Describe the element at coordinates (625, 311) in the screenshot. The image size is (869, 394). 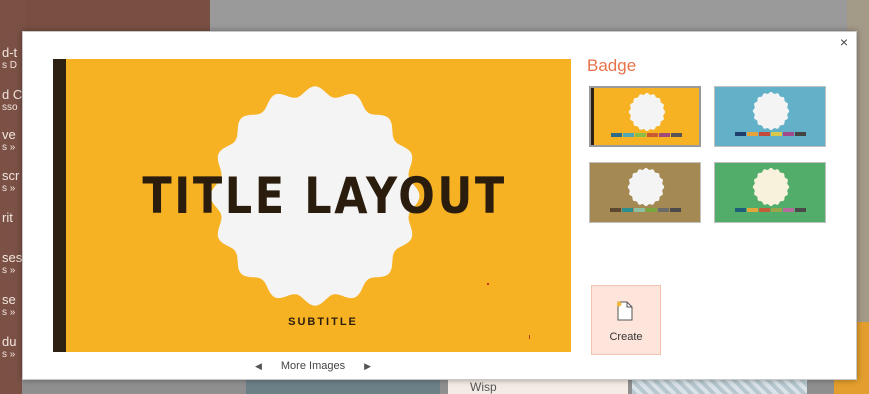
I see `new-document-icon` at that location.